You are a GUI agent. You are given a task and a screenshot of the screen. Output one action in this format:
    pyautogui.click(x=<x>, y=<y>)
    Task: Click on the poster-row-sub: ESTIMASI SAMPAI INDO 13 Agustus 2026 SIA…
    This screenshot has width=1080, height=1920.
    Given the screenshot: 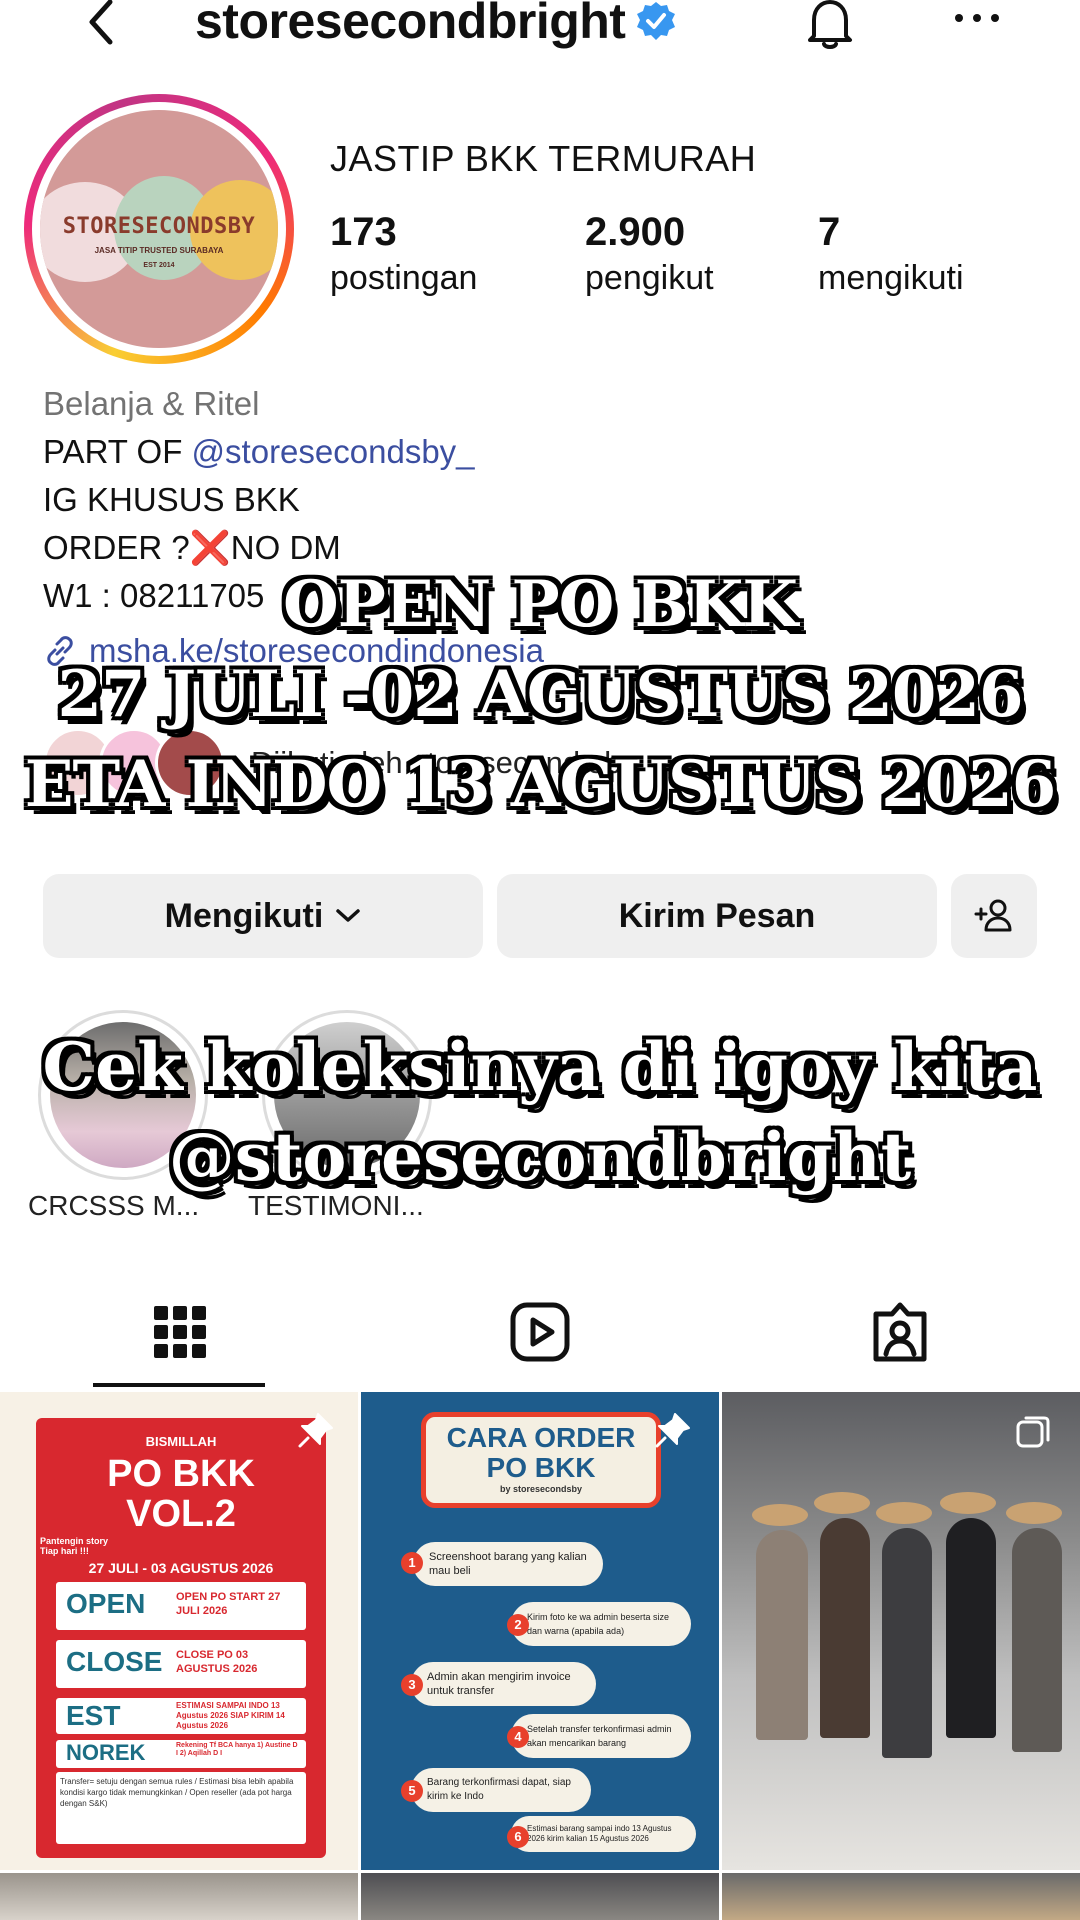 What is the action you would take?
    pyautogui.click(x=230, y=1715)
    